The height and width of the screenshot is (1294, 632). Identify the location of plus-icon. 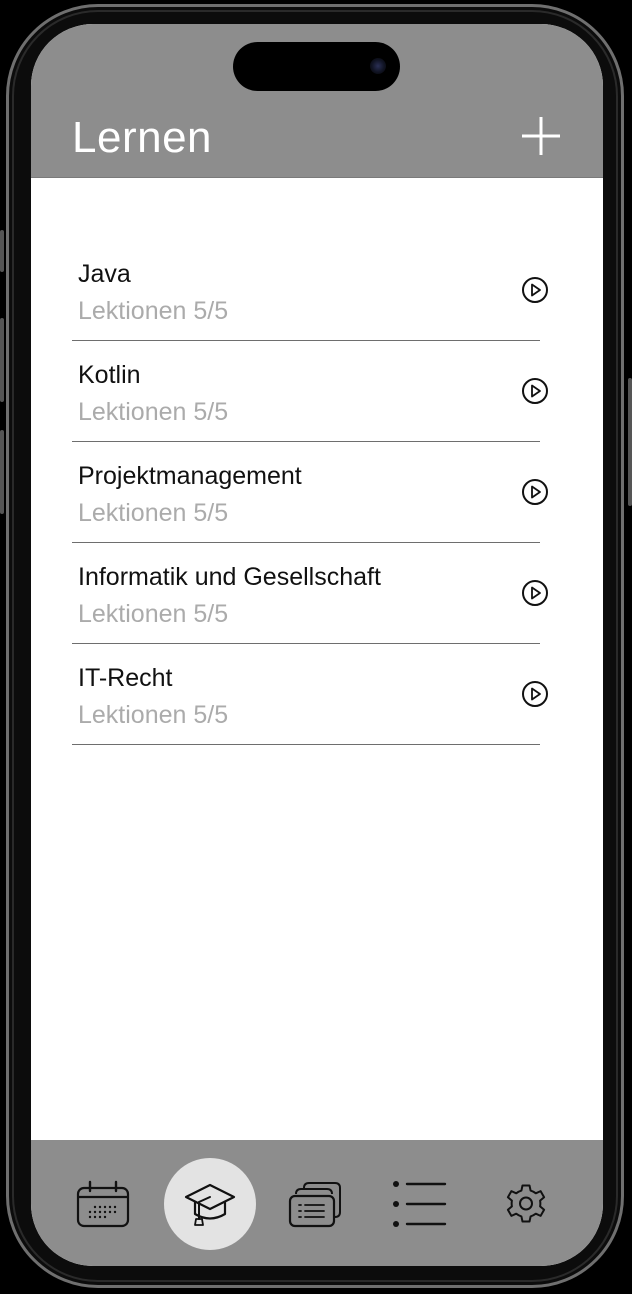
(541, 136).